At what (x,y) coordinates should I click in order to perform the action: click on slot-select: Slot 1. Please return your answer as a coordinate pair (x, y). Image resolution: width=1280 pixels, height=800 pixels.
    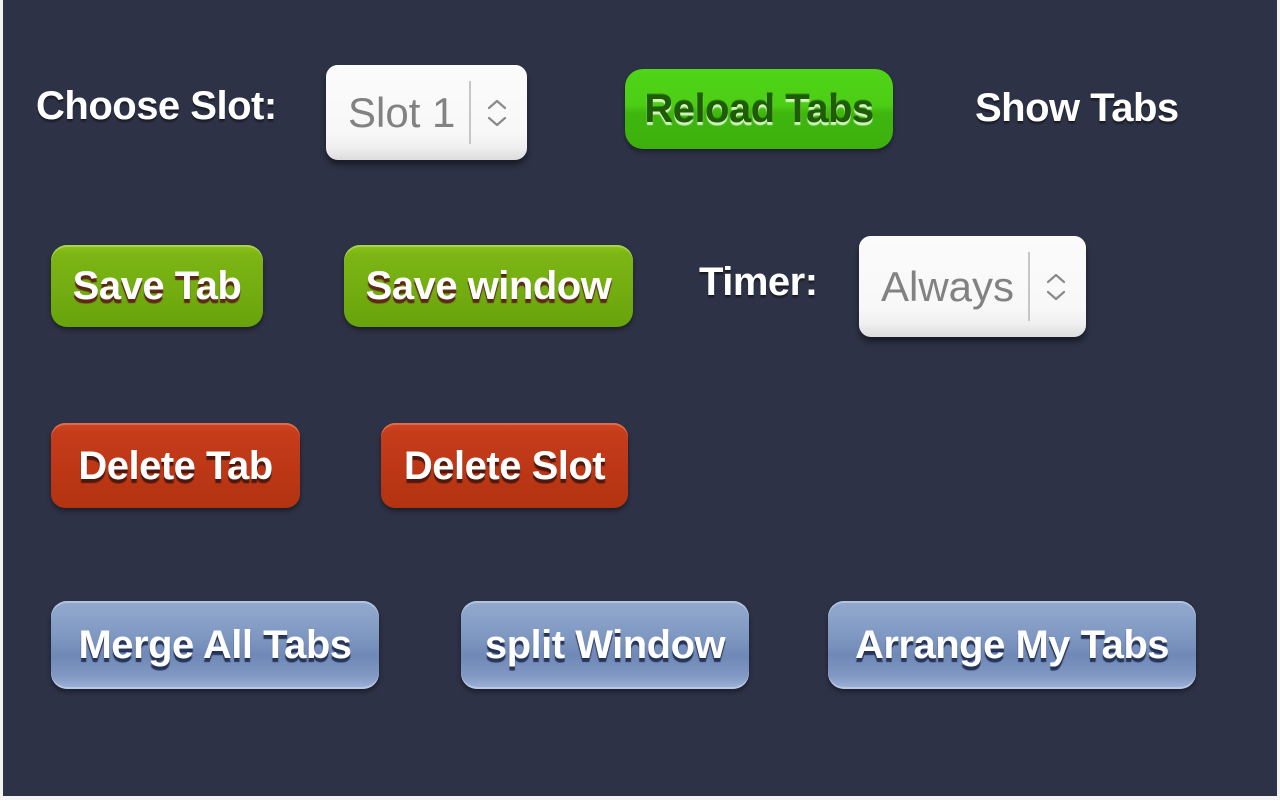
    Looking at the image, I should click on (427, 112).